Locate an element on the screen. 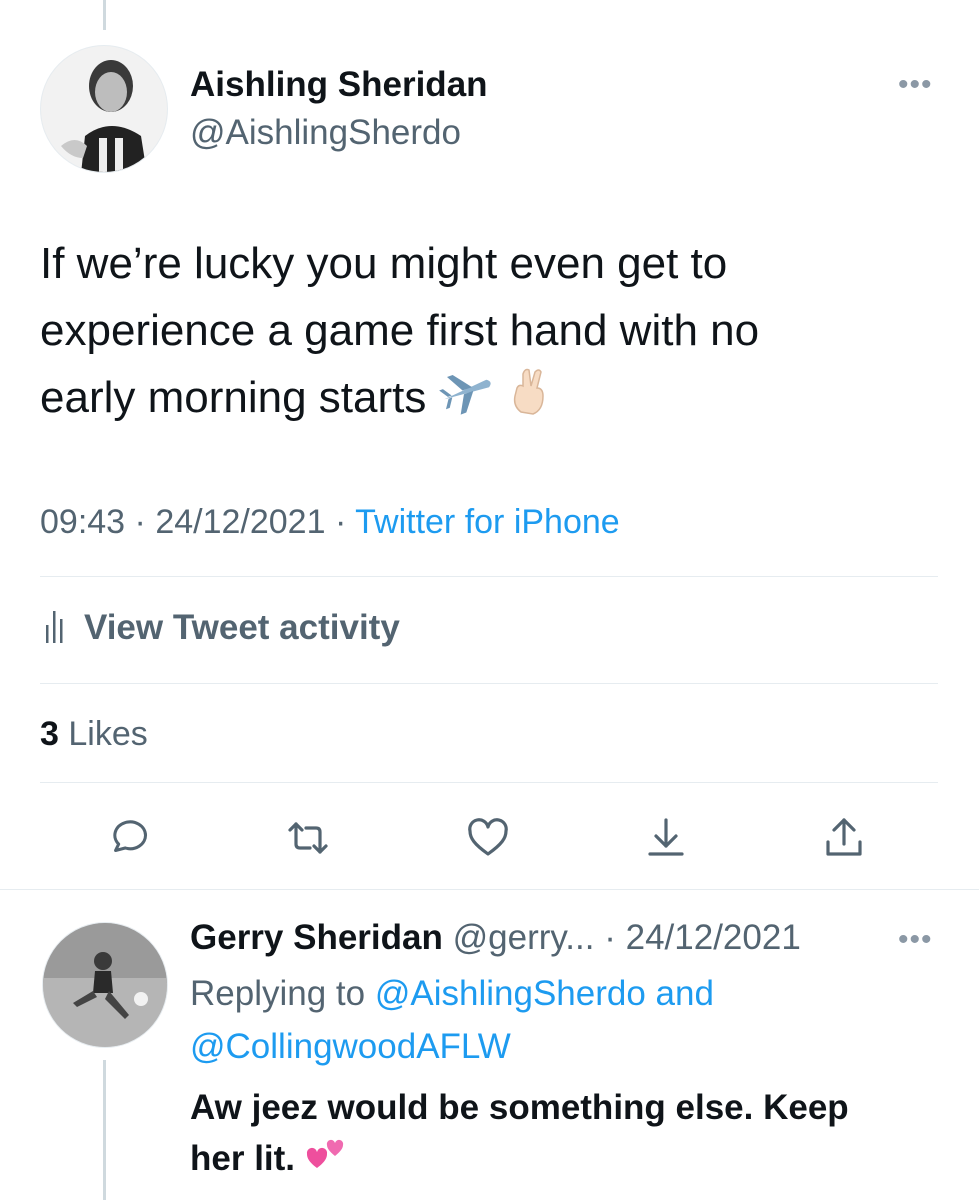 The width and height of the screenshot is (979, 1200). like-icon is located at coordinates (488, 837).